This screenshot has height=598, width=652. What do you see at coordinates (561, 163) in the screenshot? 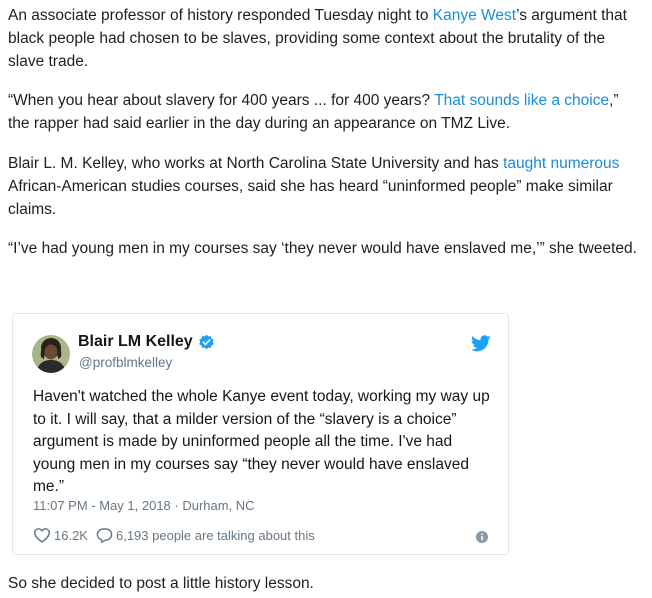
I see `taught-numerous-link: taught numerous` at bounding box center [561, 163].